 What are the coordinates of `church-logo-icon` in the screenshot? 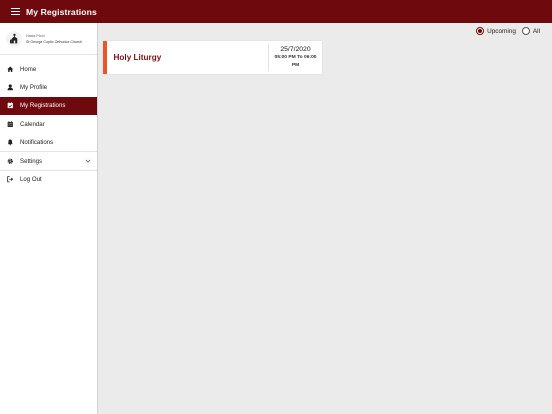 It's located at (14, 38).